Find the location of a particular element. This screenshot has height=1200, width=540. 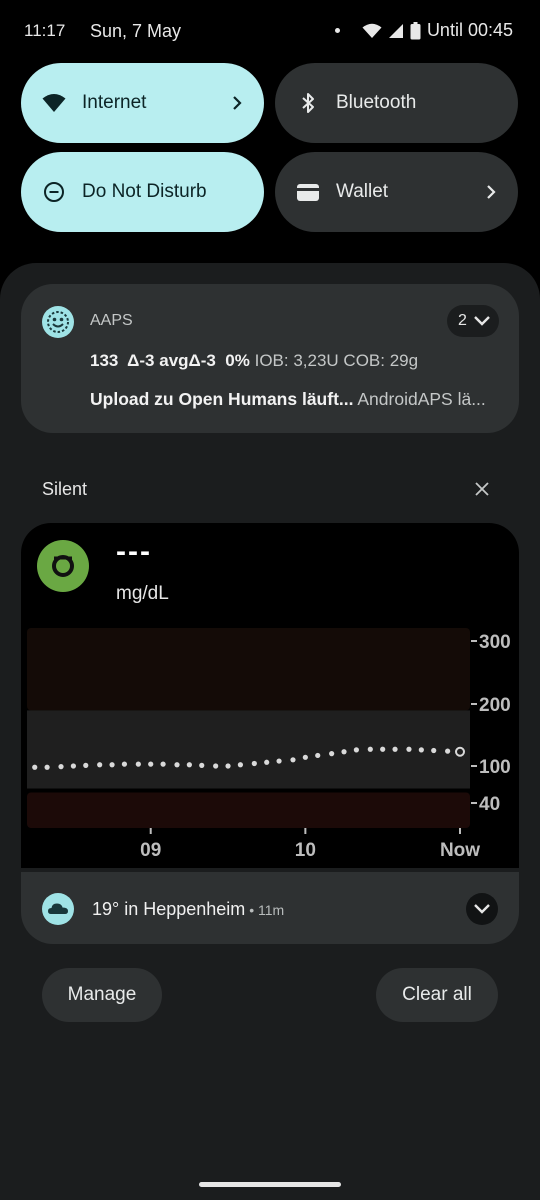

wifi-status-icon is located at coordinates (372, 30).